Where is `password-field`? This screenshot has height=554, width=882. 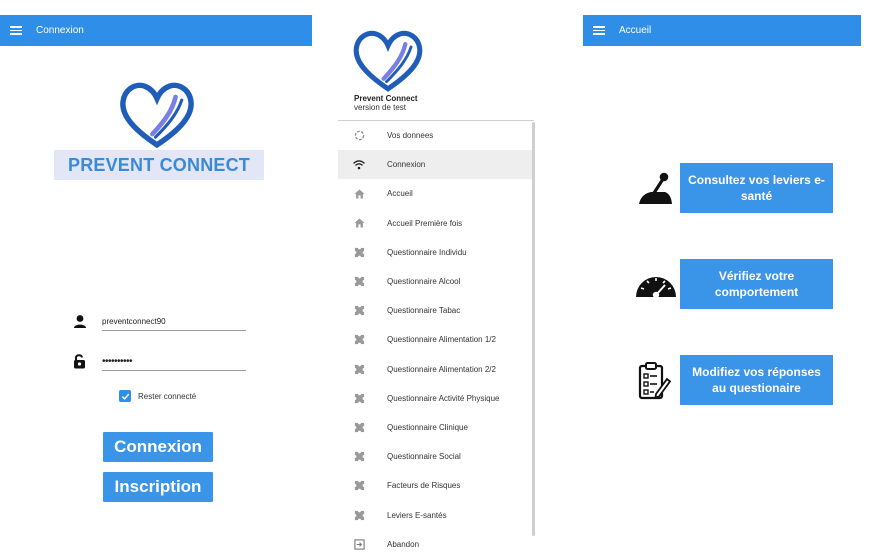
password-field is located at coordinates (162, 362).